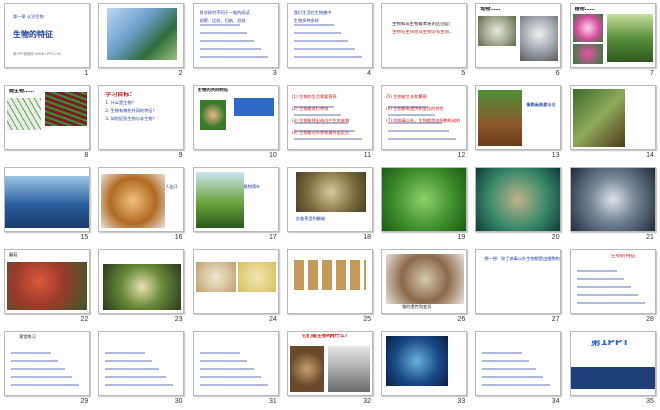 This screenshot has width=660, height=410. Describe the element at coordinates (329, 199) in the screenshot. I see `slide-thumbnail: 含羞草受到触碰` at that location.